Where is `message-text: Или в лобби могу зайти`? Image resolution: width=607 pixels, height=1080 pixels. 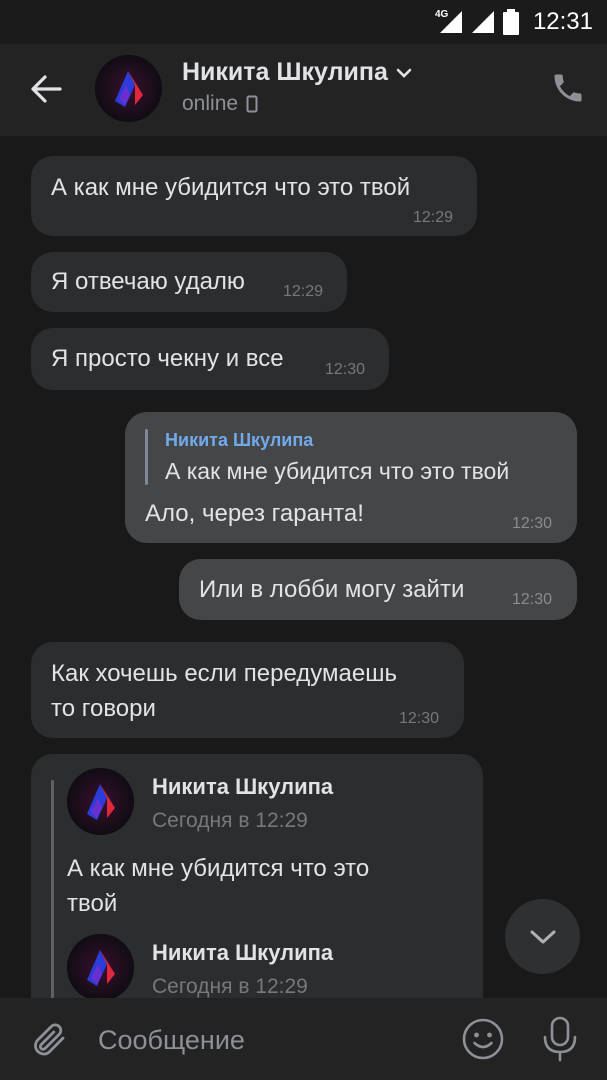 message-text: Или в лобби могу зайти is located at coordinates (332, 589).